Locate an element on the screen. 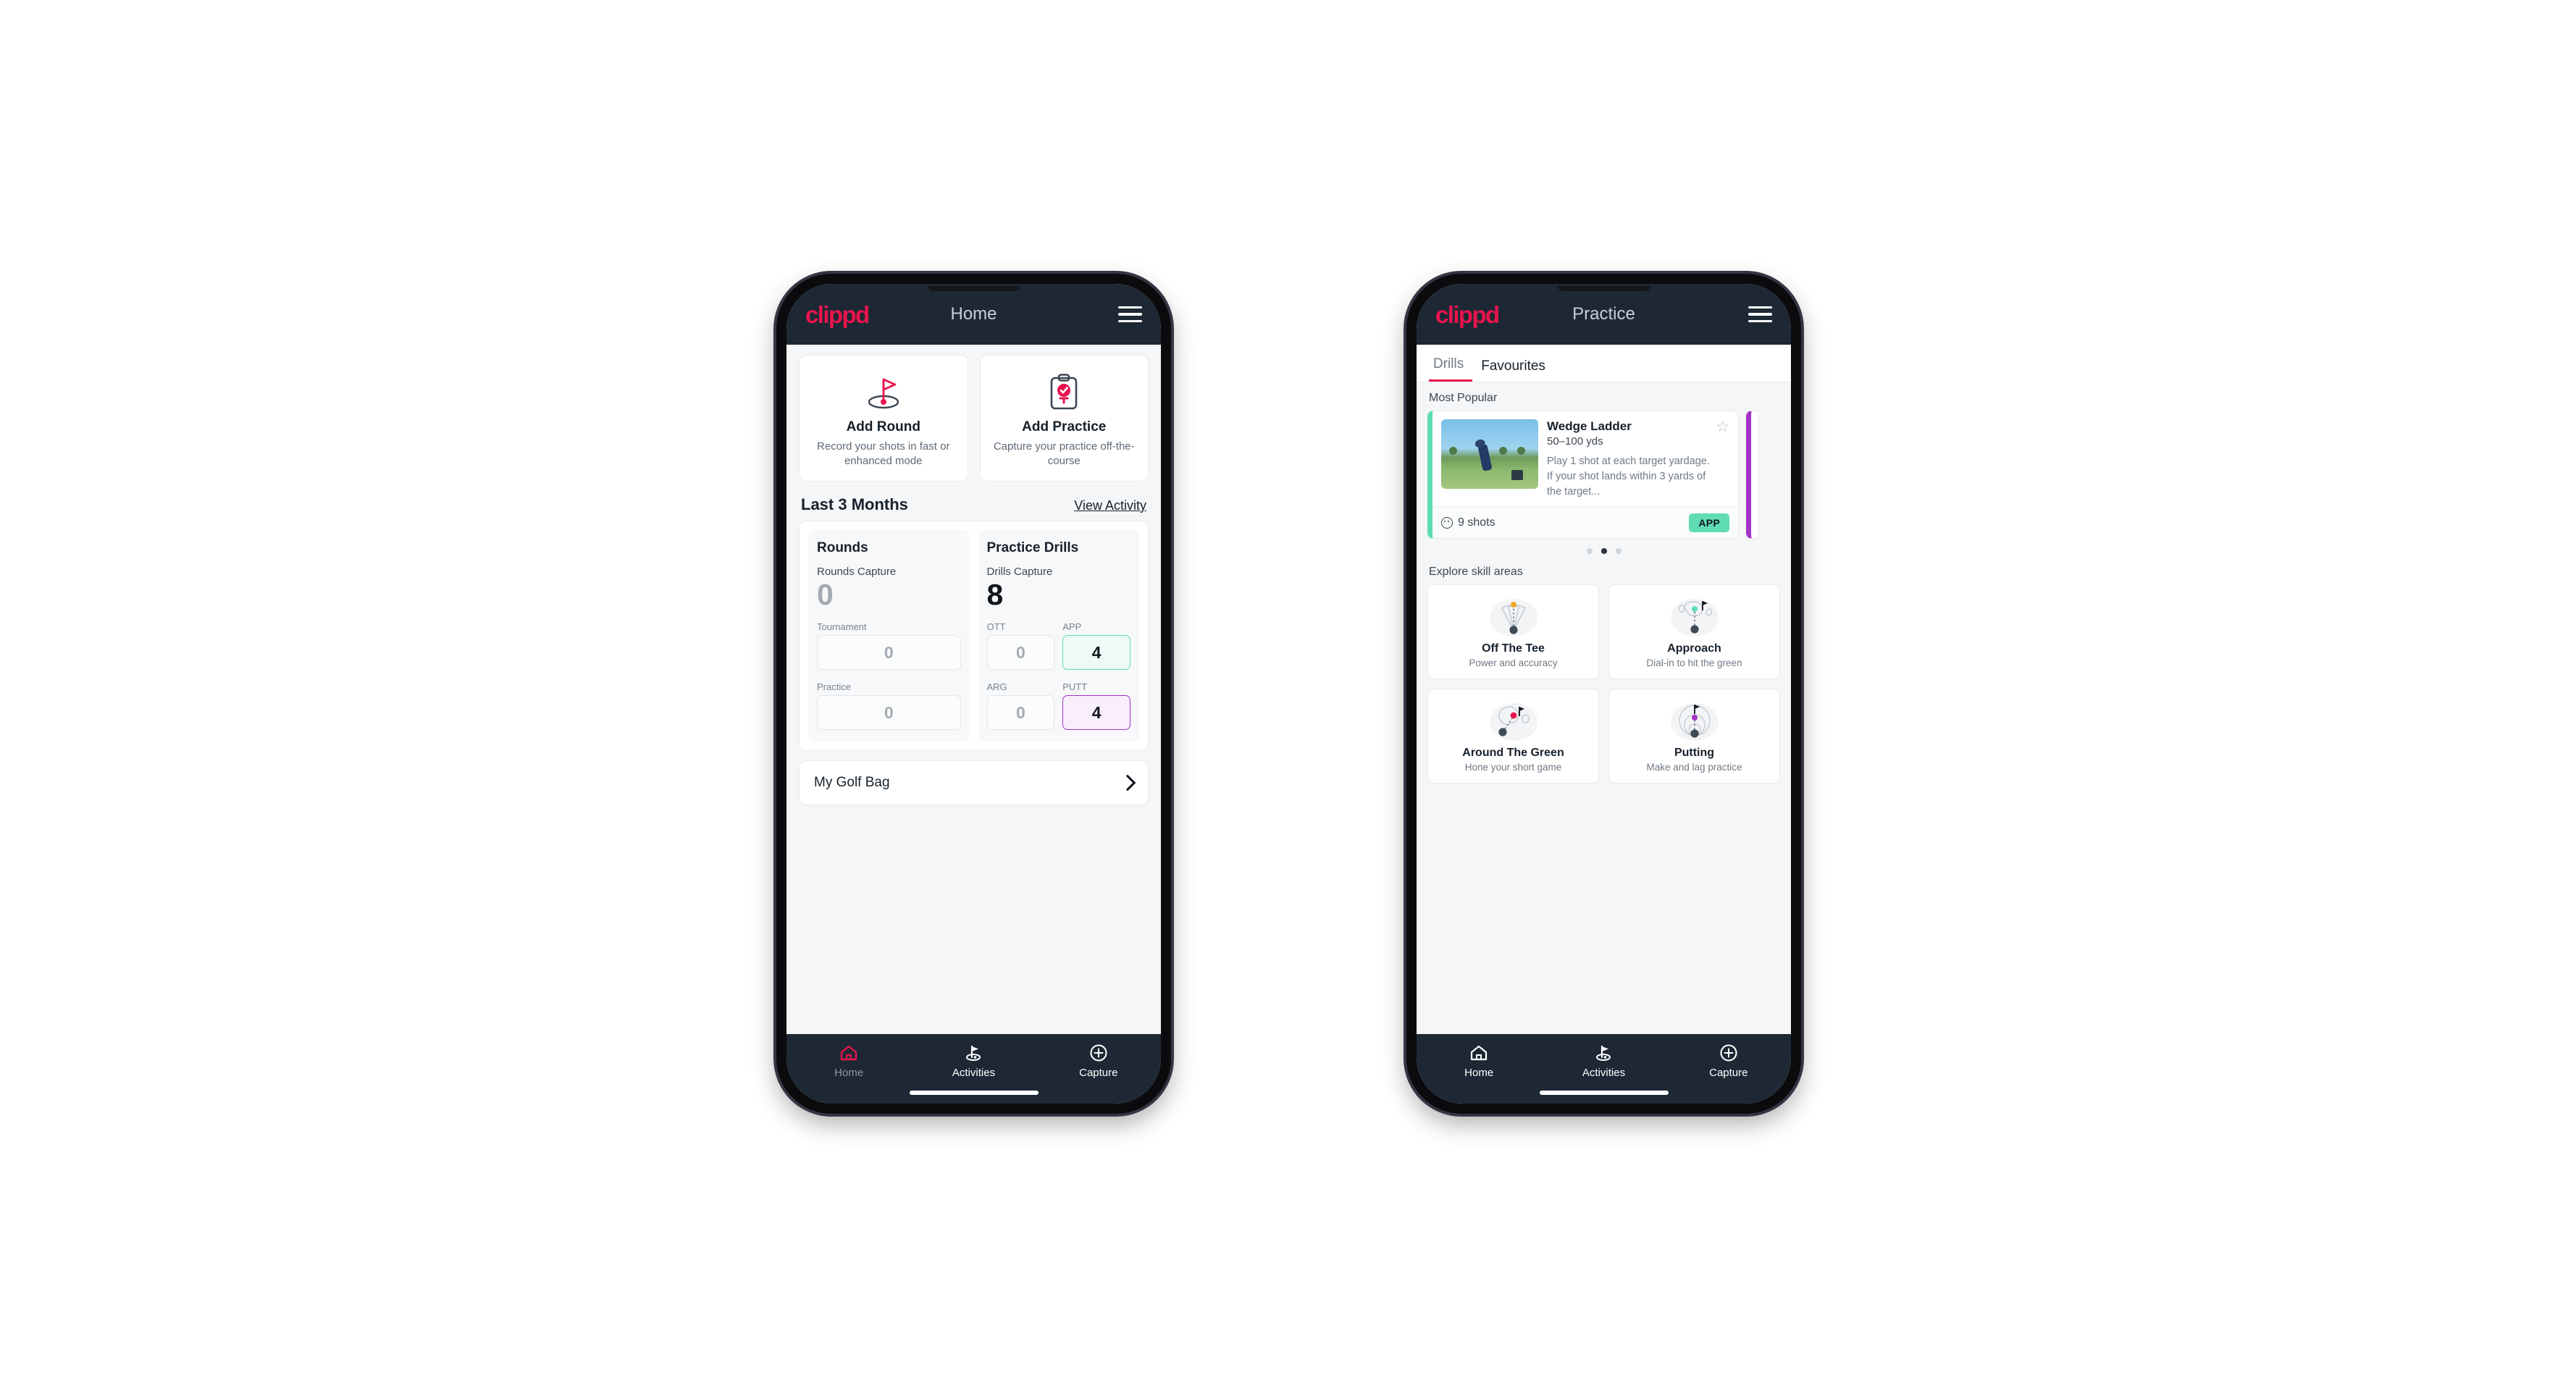 This screenshot has height=1386, width=2576. section-title: Last 3 Months is located at coordinates (854, 504).